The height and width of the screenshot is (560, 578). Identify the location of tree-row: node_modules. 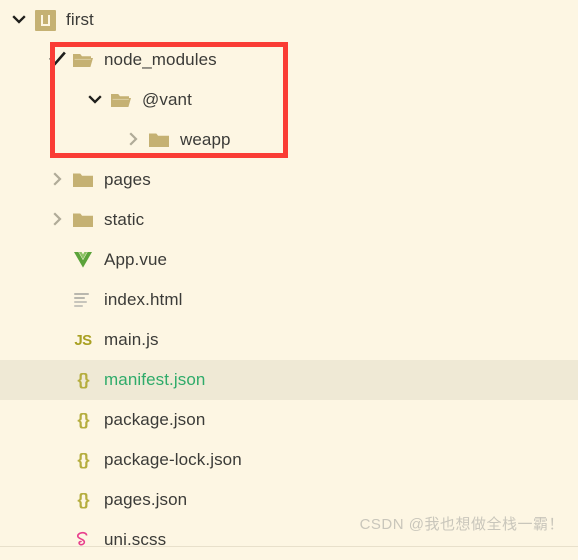
(289, 60).